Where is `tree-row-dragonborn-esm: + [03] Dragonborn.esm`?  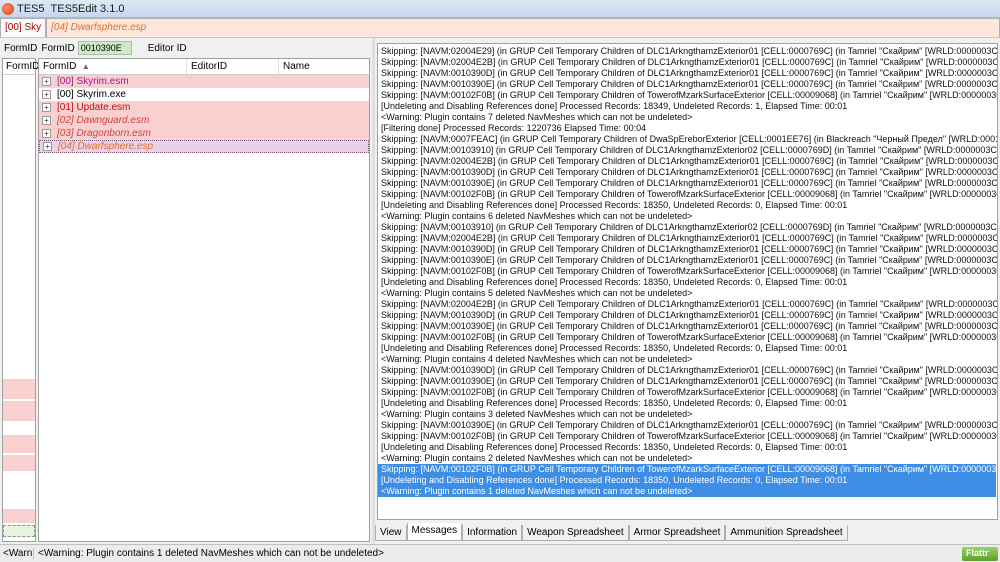
tree-row-dragonborn-esm: + [03] Dragonborn.esm is located at coordinates (204, 133).